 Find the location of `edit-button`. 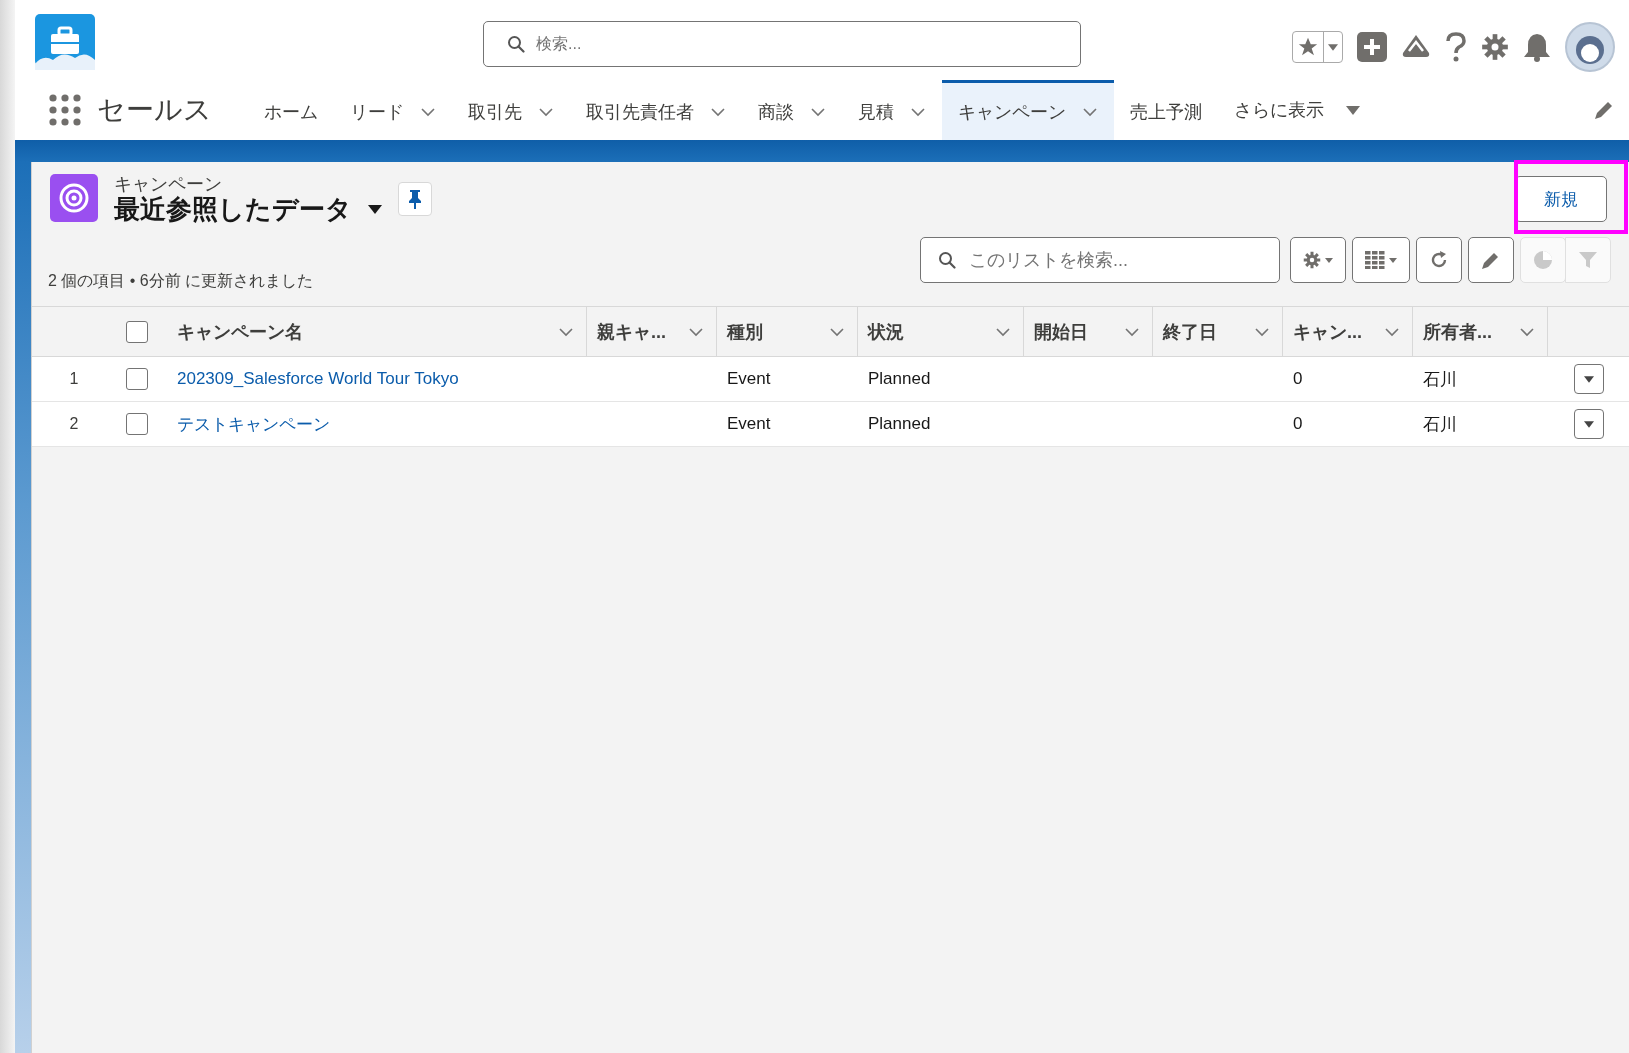

edit-button is located at coordinates (1491, 260).